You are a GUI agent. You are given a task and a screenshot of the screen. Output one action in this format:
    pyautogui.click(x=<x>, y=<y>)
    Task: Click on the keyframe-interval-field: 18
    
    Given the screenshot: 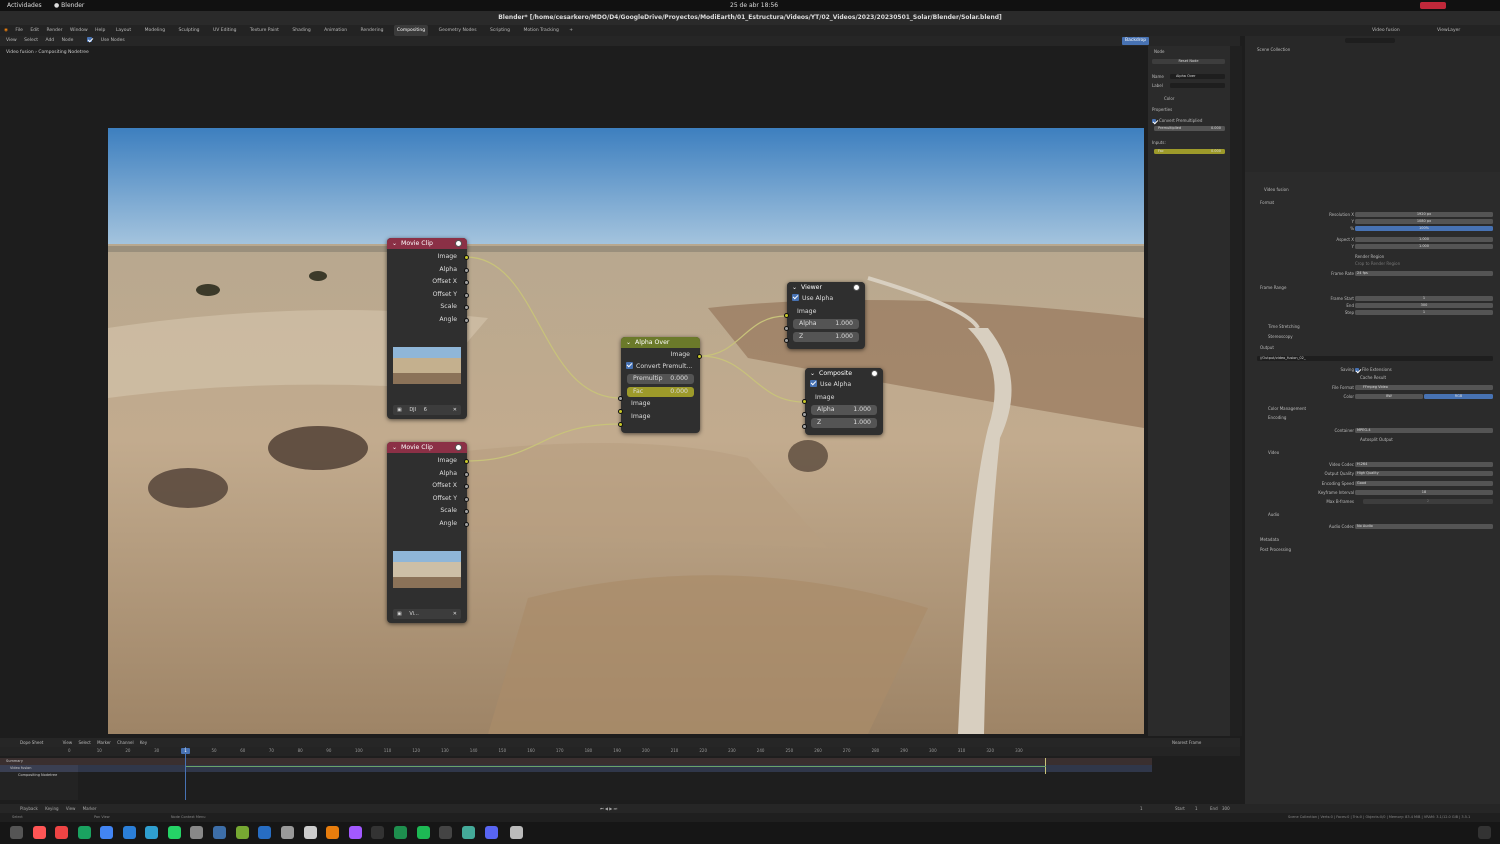 What is the action you would take?
    pyautogui.click(x=1424, y=492)
    